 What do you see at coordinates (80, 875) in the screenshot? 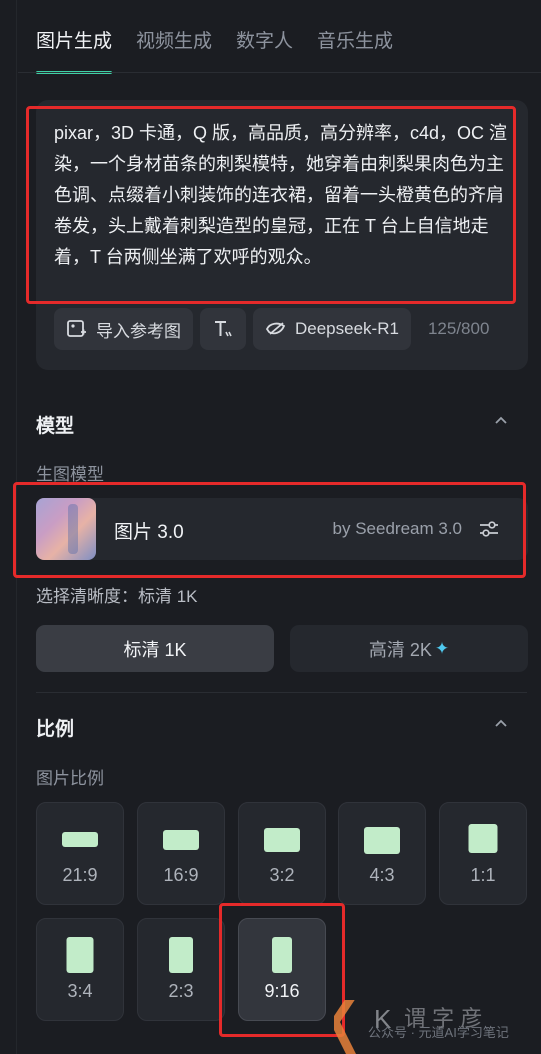
I see `ratio-label: 21:9` at bounding box center [80, 875].